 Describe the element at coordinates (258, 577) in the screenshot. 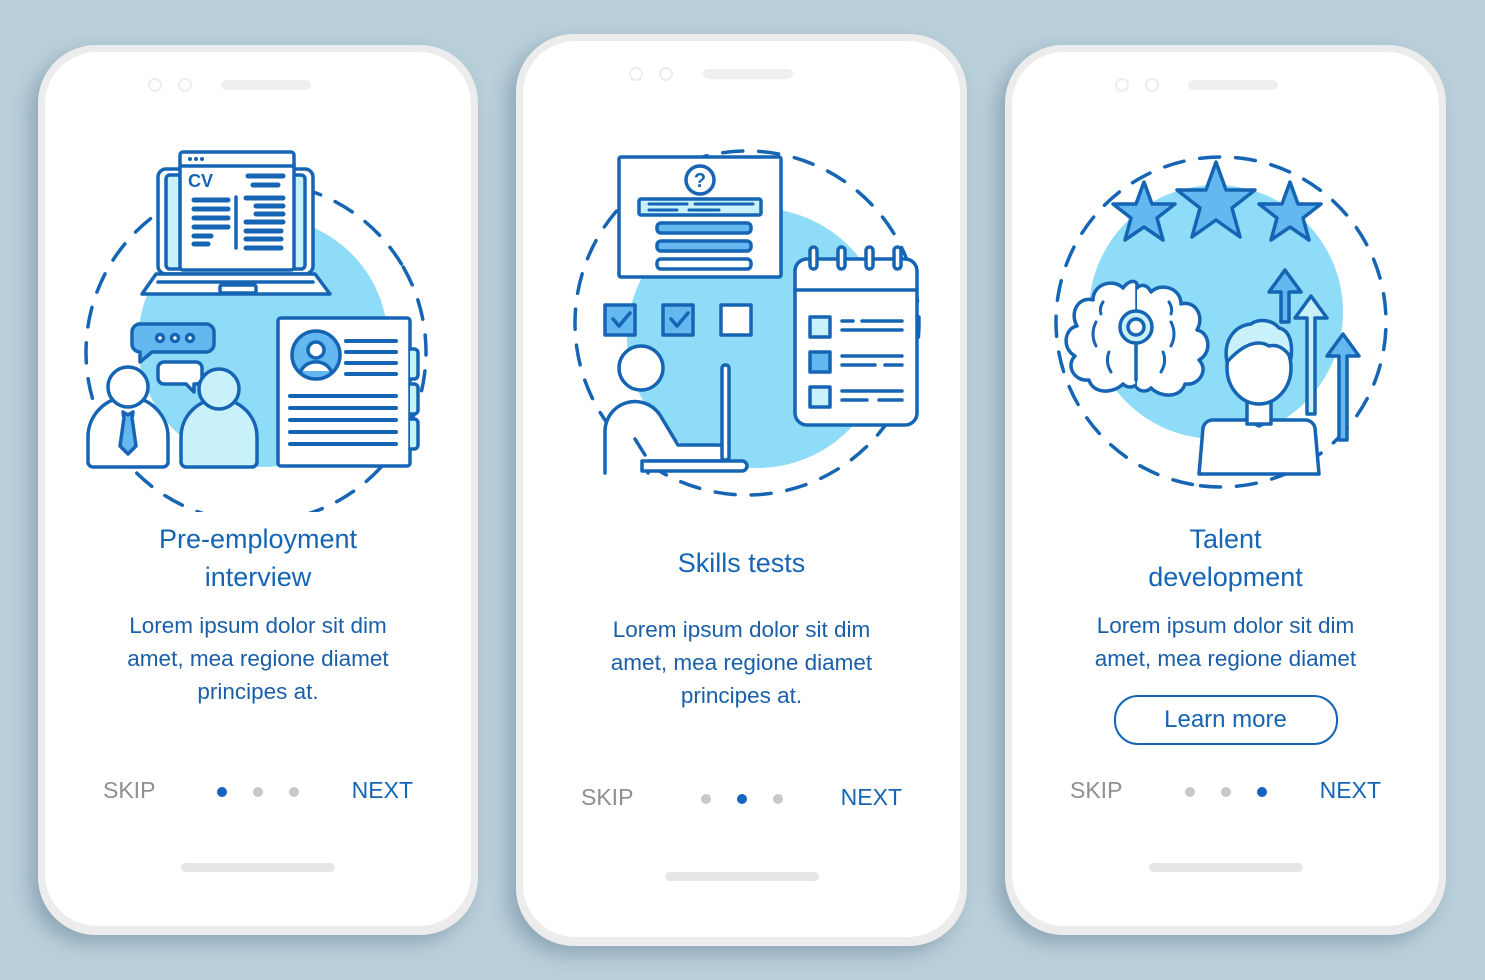

I see `title-line: interview` at that location.